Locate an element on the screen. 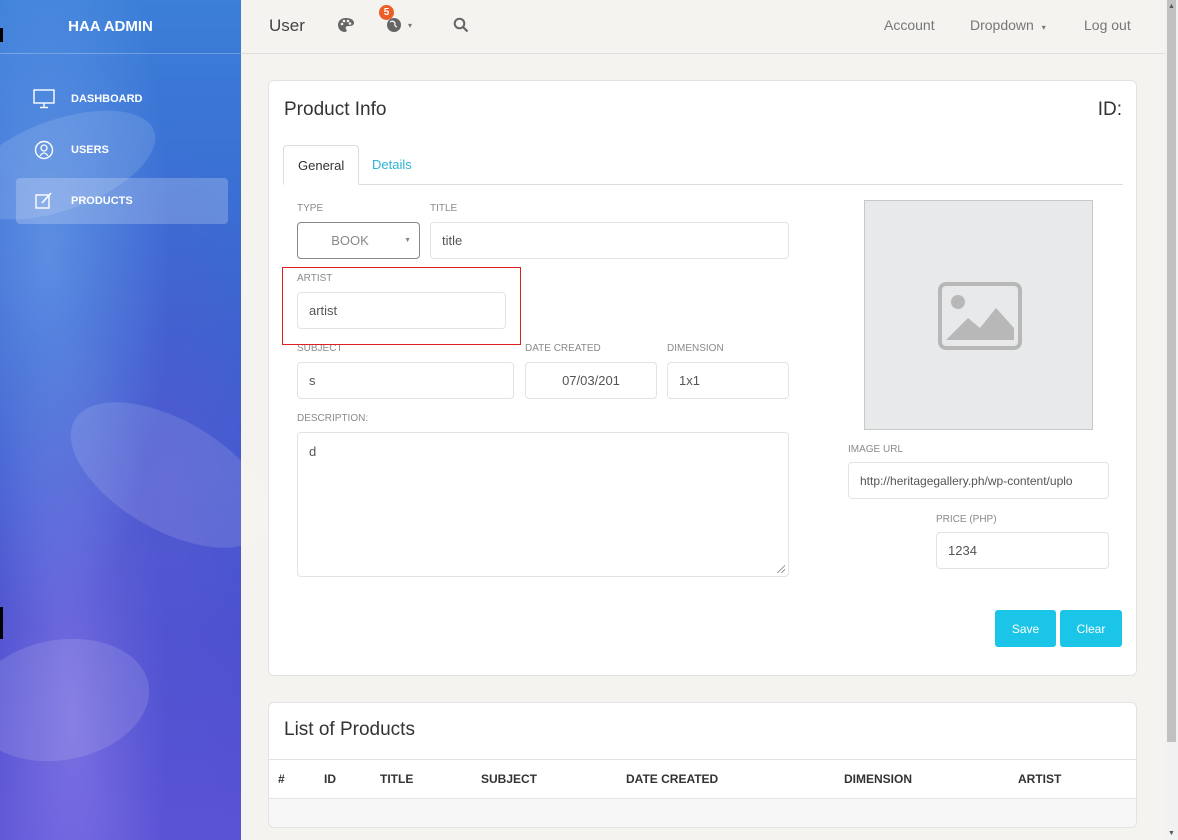 This screenshot has height=840, width=1178. column-header: # is located at coordinates (281, 779).